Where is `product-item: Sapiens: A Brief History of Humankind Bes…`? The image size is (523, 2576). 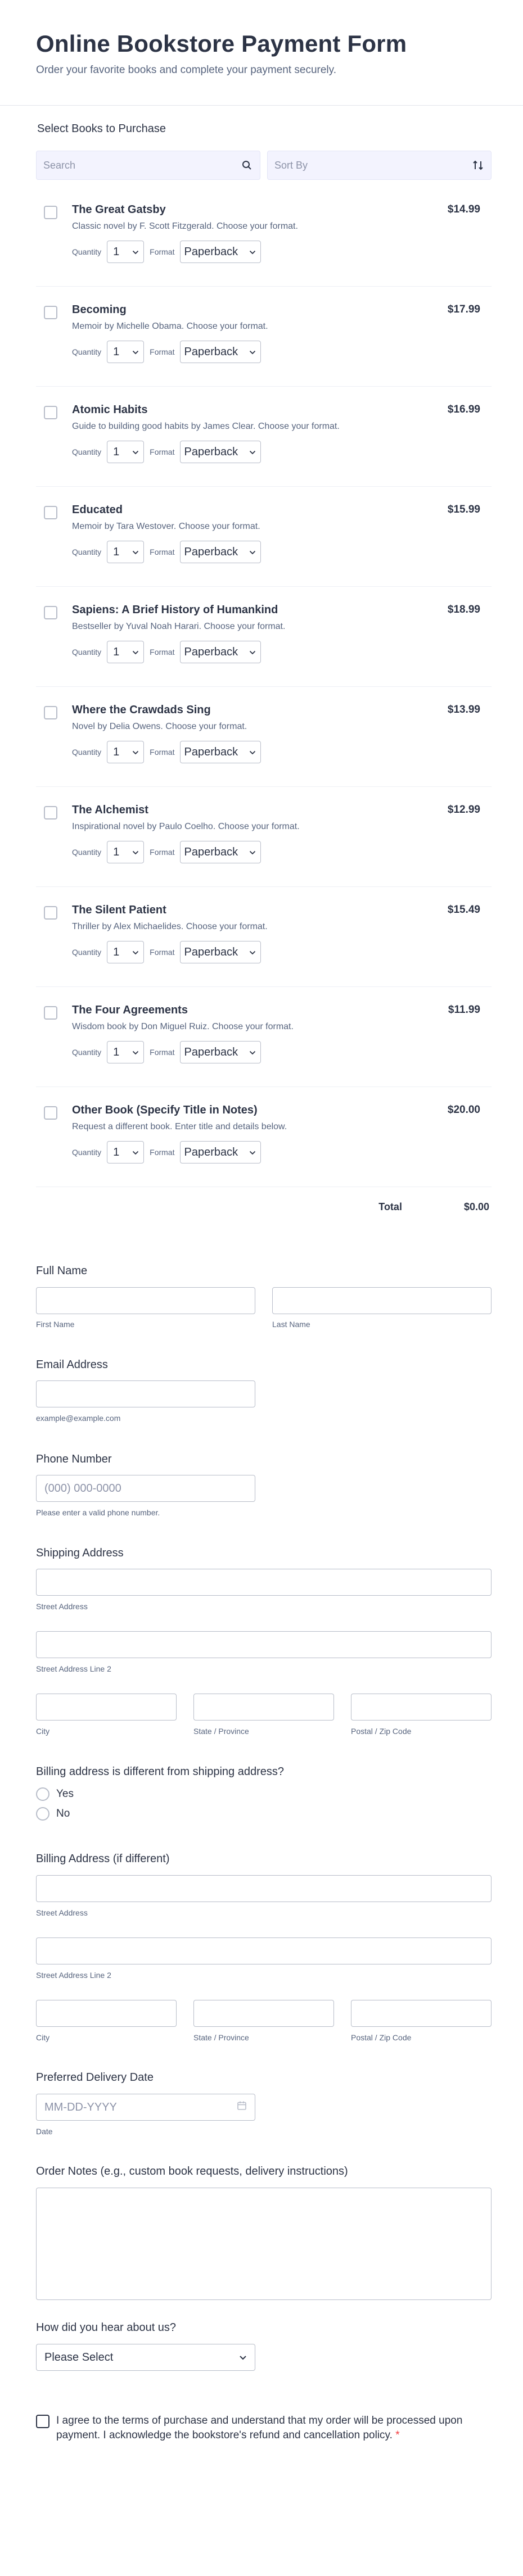 product-item: Sapiens: A Brief History of Humankind Bes… is located at coordinates (264, 637).